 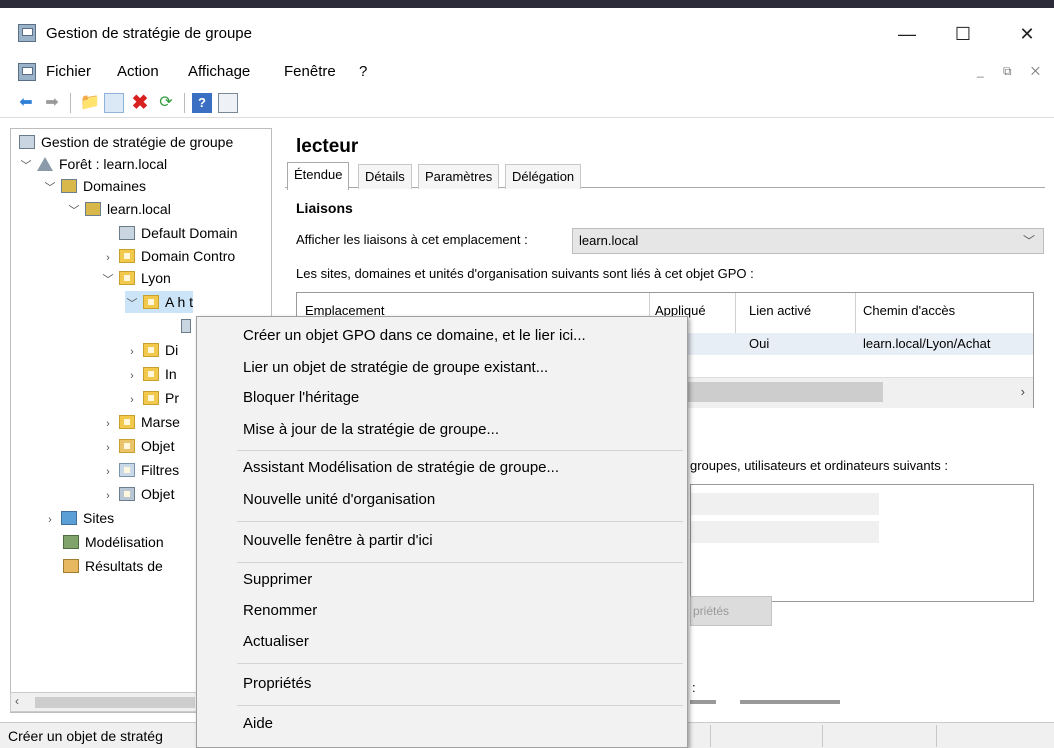 What do you see at coordinates (95, 187) in the screenshot?
I see `tree-domains: ﹀ Domaines` at bounding box center [95, 187].